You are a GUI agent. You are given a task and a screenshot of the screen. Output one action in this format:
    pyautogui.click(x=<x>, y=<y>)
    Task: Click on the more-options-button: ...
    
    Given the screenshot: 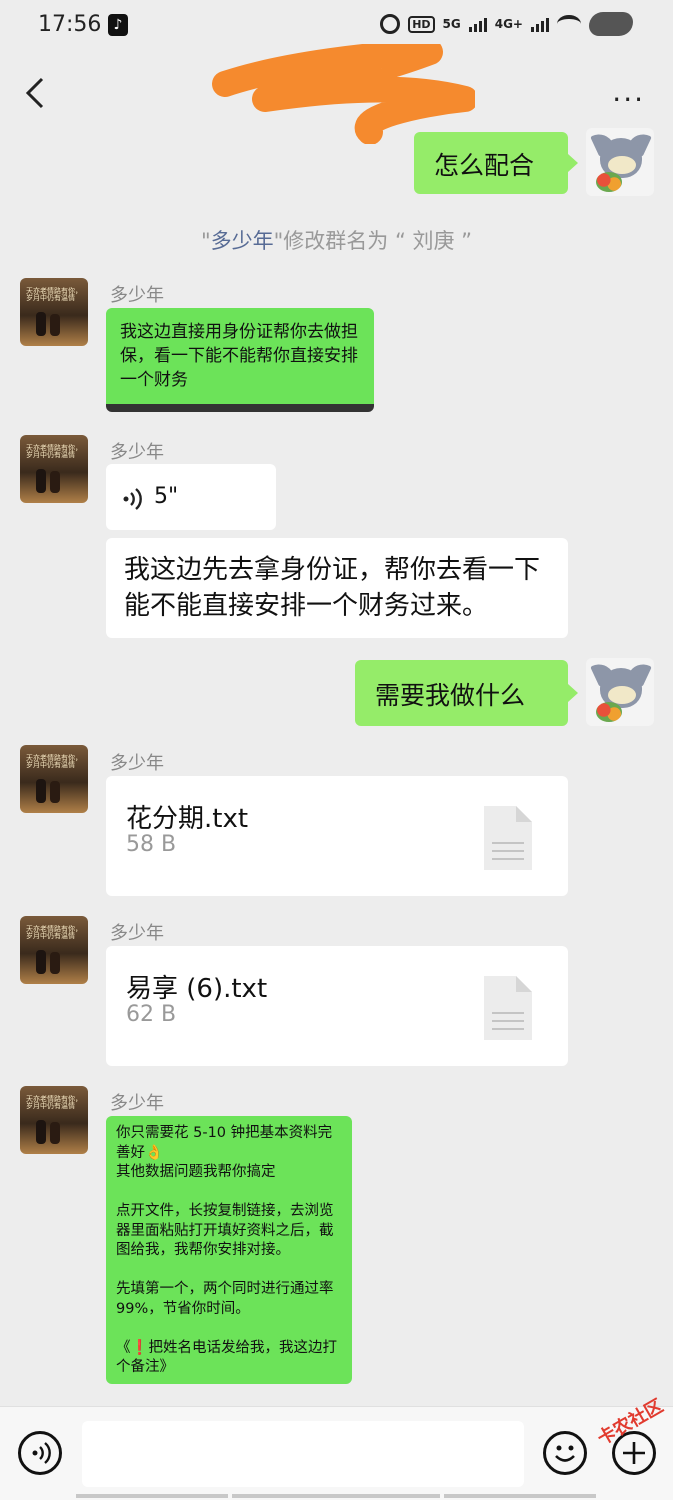 What is the action you would take?
    pyautogui.click(x=628, y=92)
    